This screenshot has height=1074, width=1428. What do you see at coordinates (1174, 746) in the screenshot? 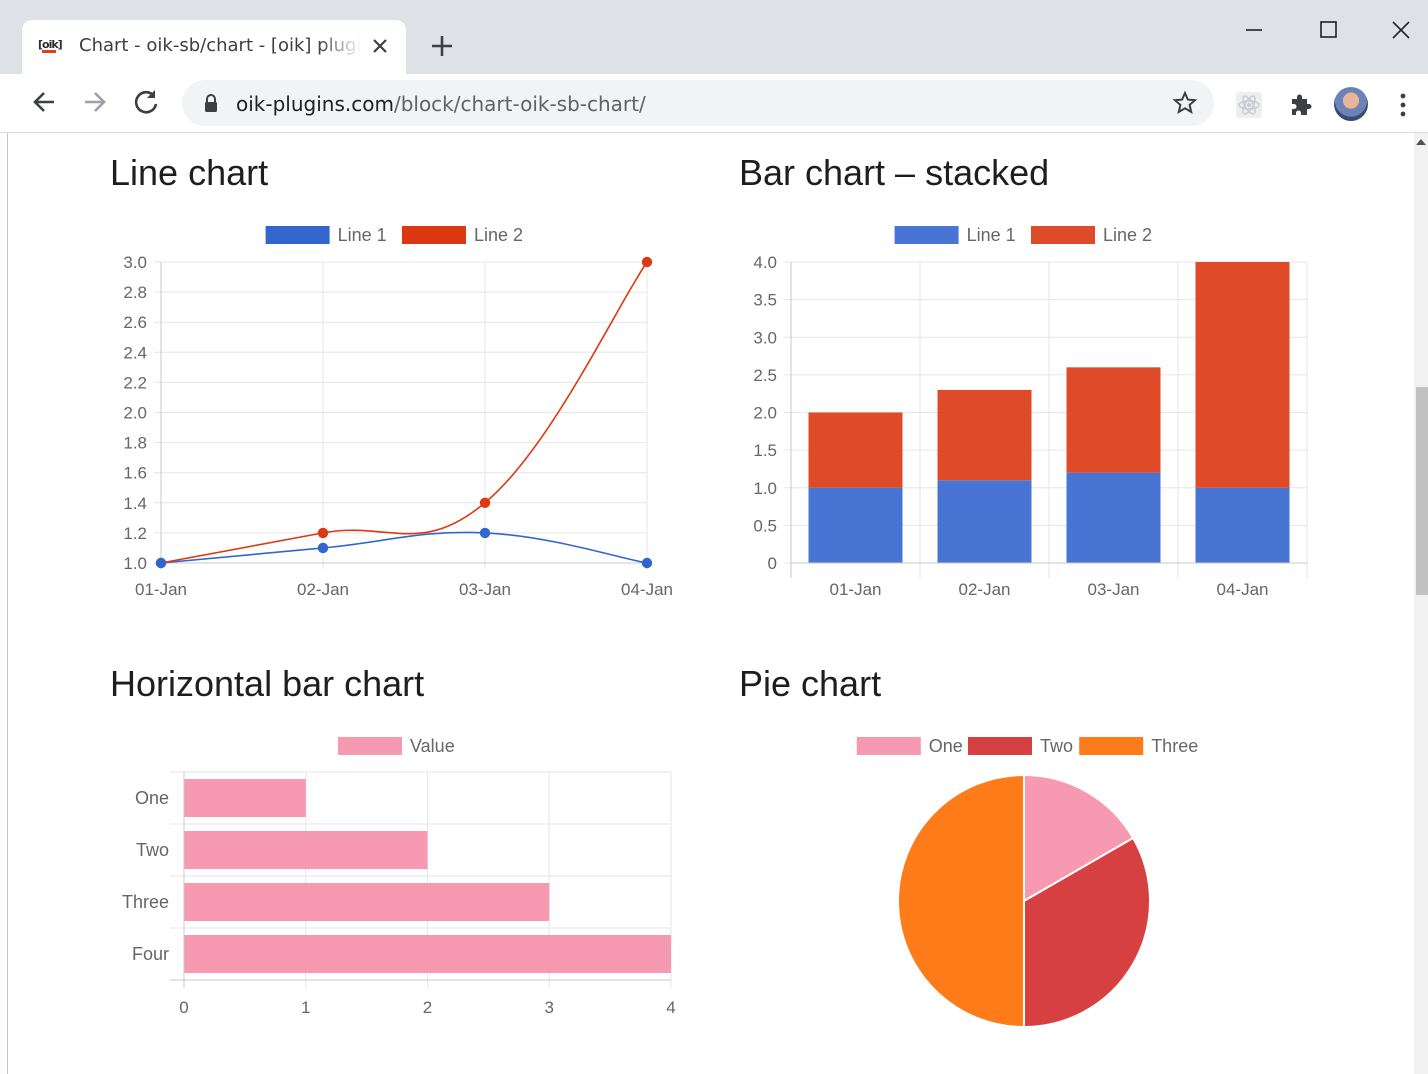
I see `legend-label: Three` at bounding box center [1174, 746].